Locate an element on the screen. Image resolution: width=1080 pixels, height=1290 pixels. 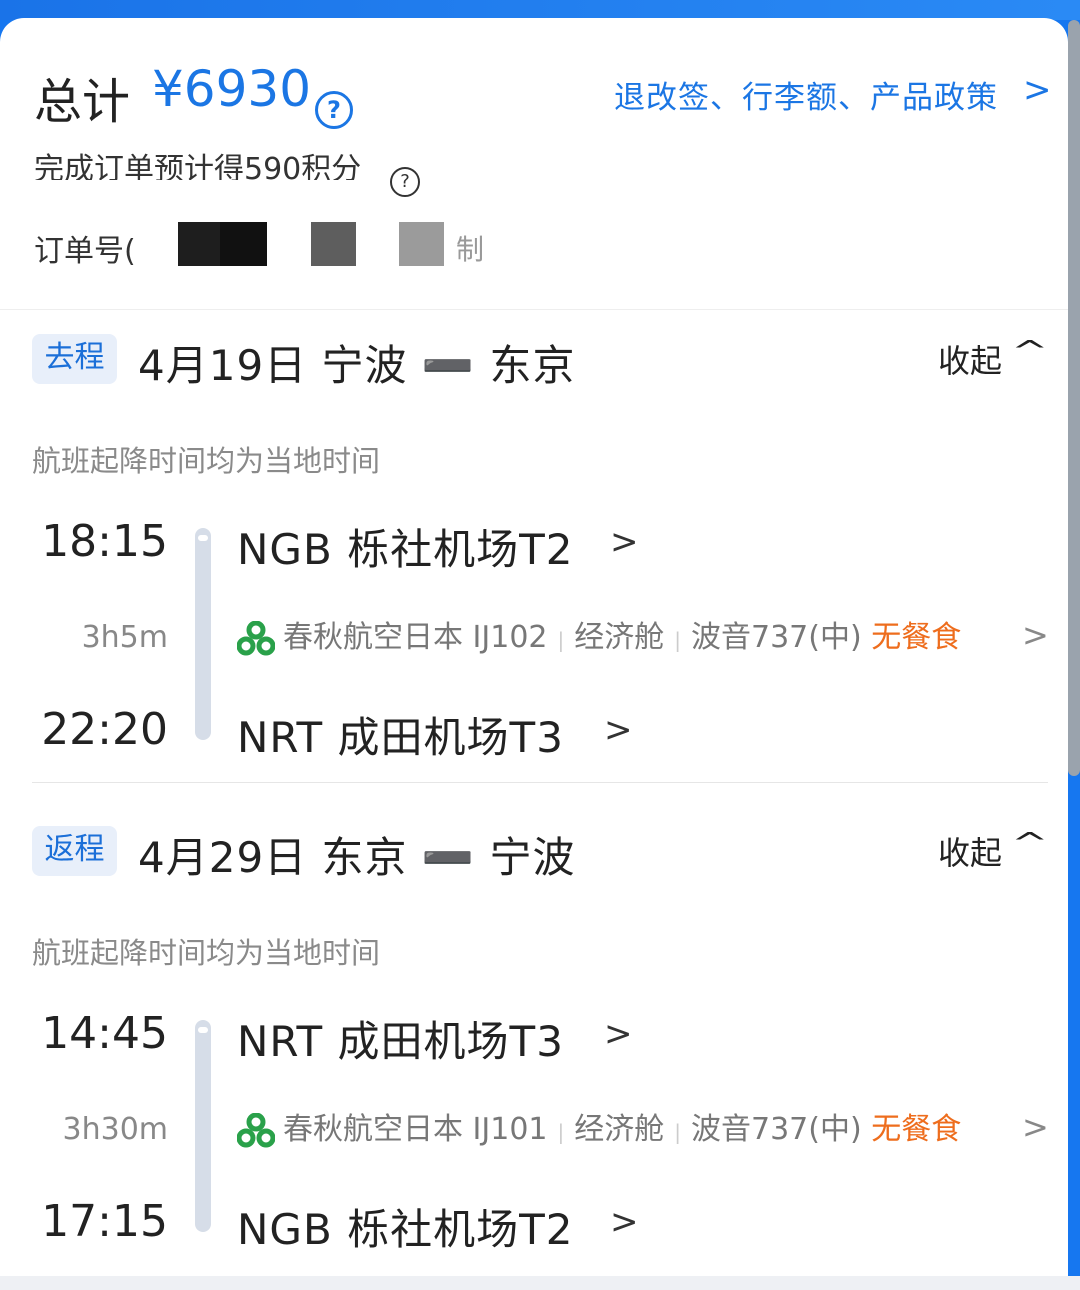
depart-time: 18:15 is located at coordinates (104, 541).